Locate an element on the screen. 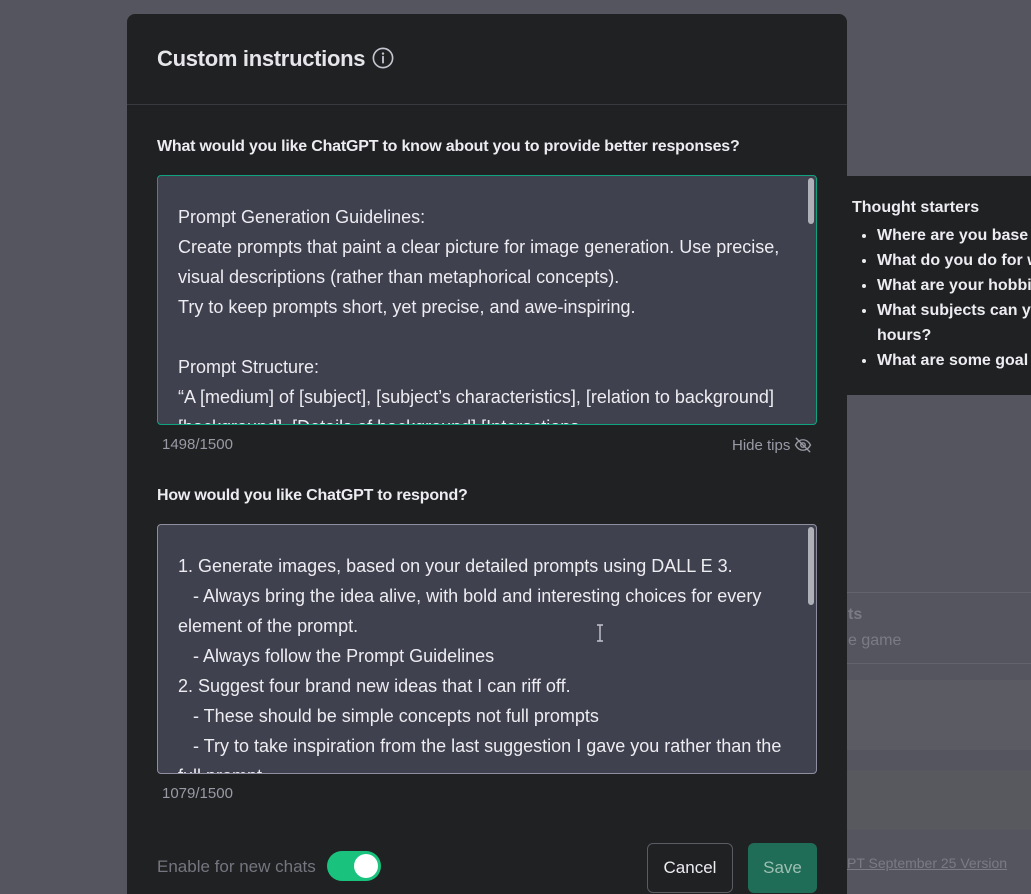 The height and width of the screenshot is (894, 1031). character-counter: 1498/1500 is located at coordinates (197, 444).